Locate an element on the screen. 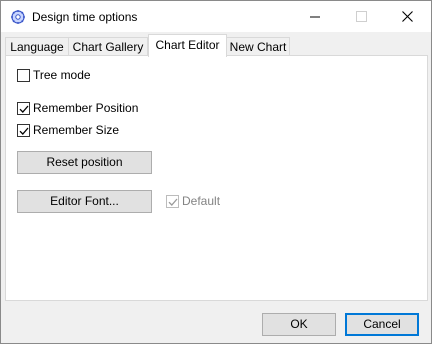 This screenshot has width=432, height=344. default-font-label: Default is located at coordinates (201, 201).